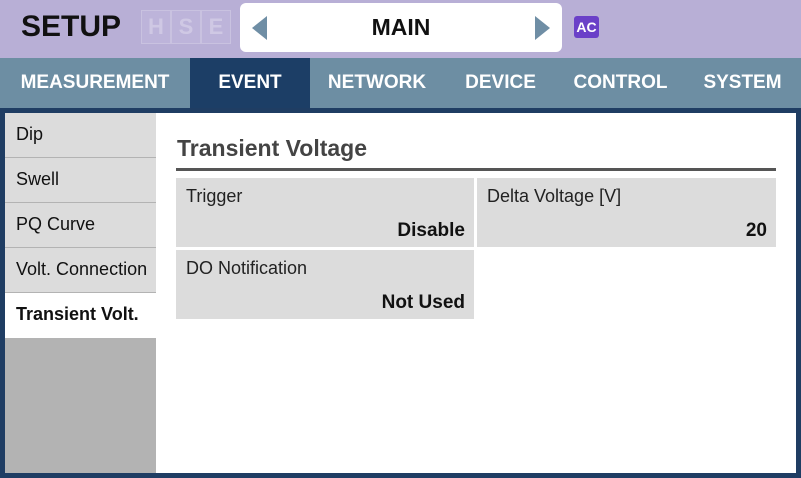  Describe the element at coordinates (71, 26) in the screenshot. I see `app-title: SETUP` at that location.